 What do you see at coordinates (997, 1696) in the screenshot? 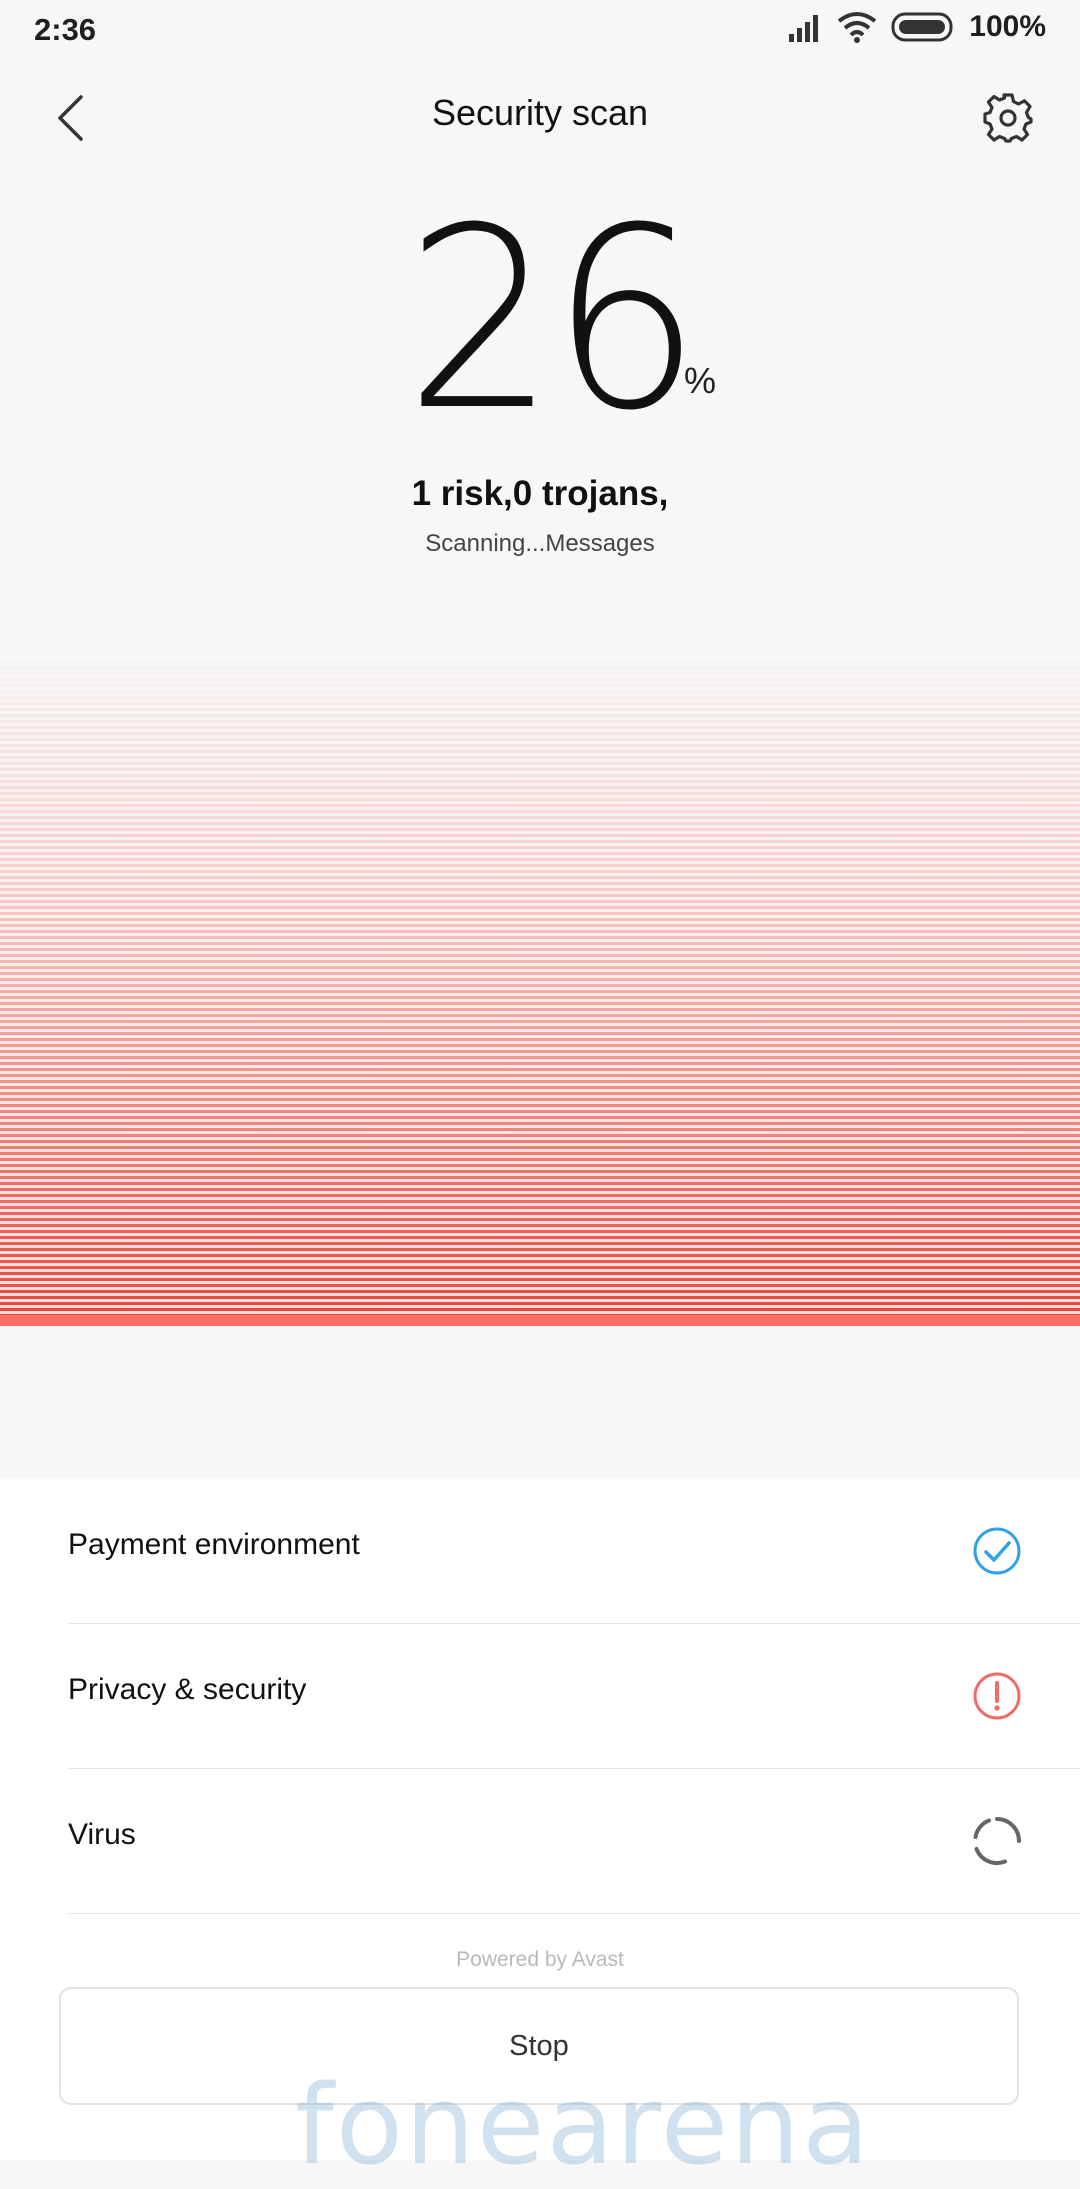
I see `alert-circle-icon` at bounding box center [997, 1696].